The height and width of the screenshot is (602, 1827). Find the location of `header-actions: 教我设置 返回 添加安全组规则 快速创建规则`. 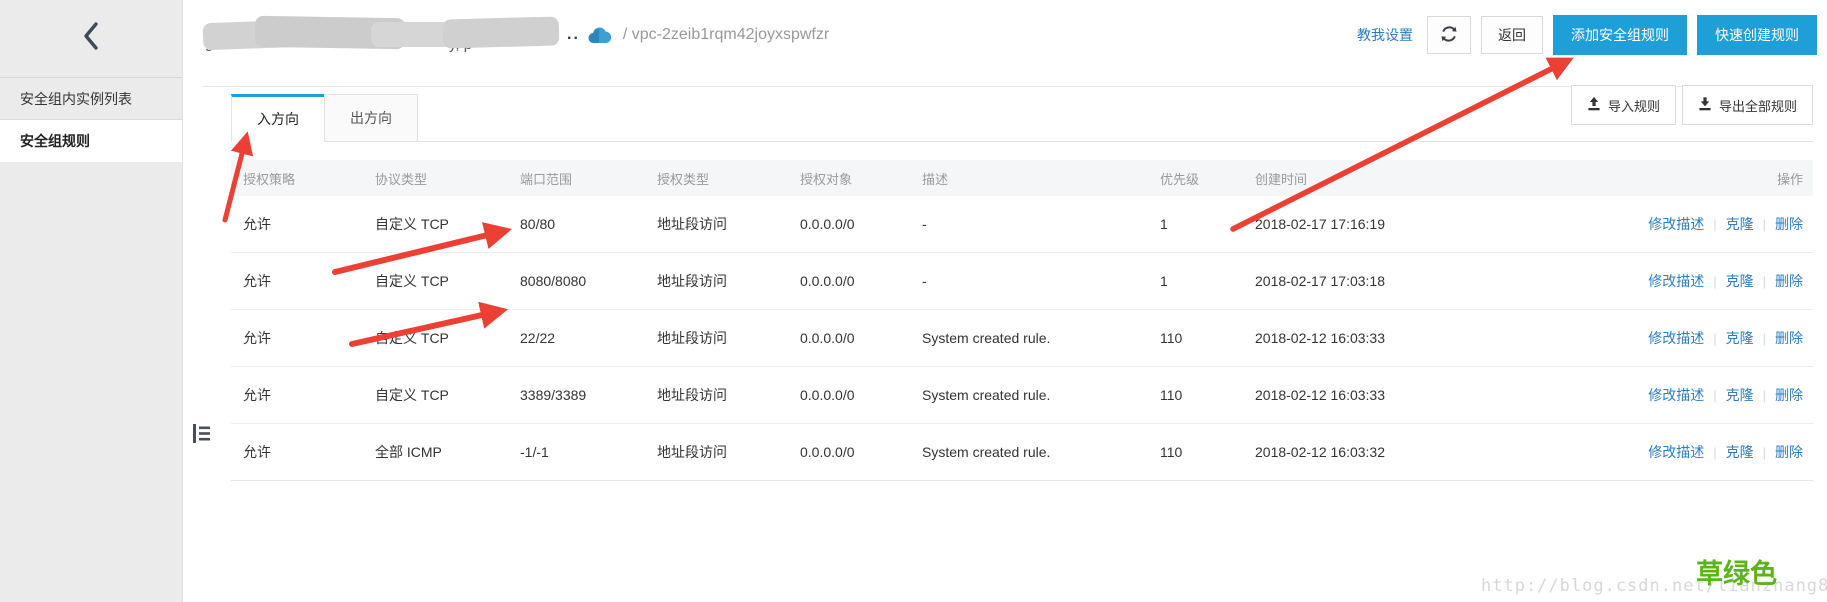

header-actions: 教我设置 返回 添加安全组规则 快速创建规则 is located at coordinates (1587, 35).